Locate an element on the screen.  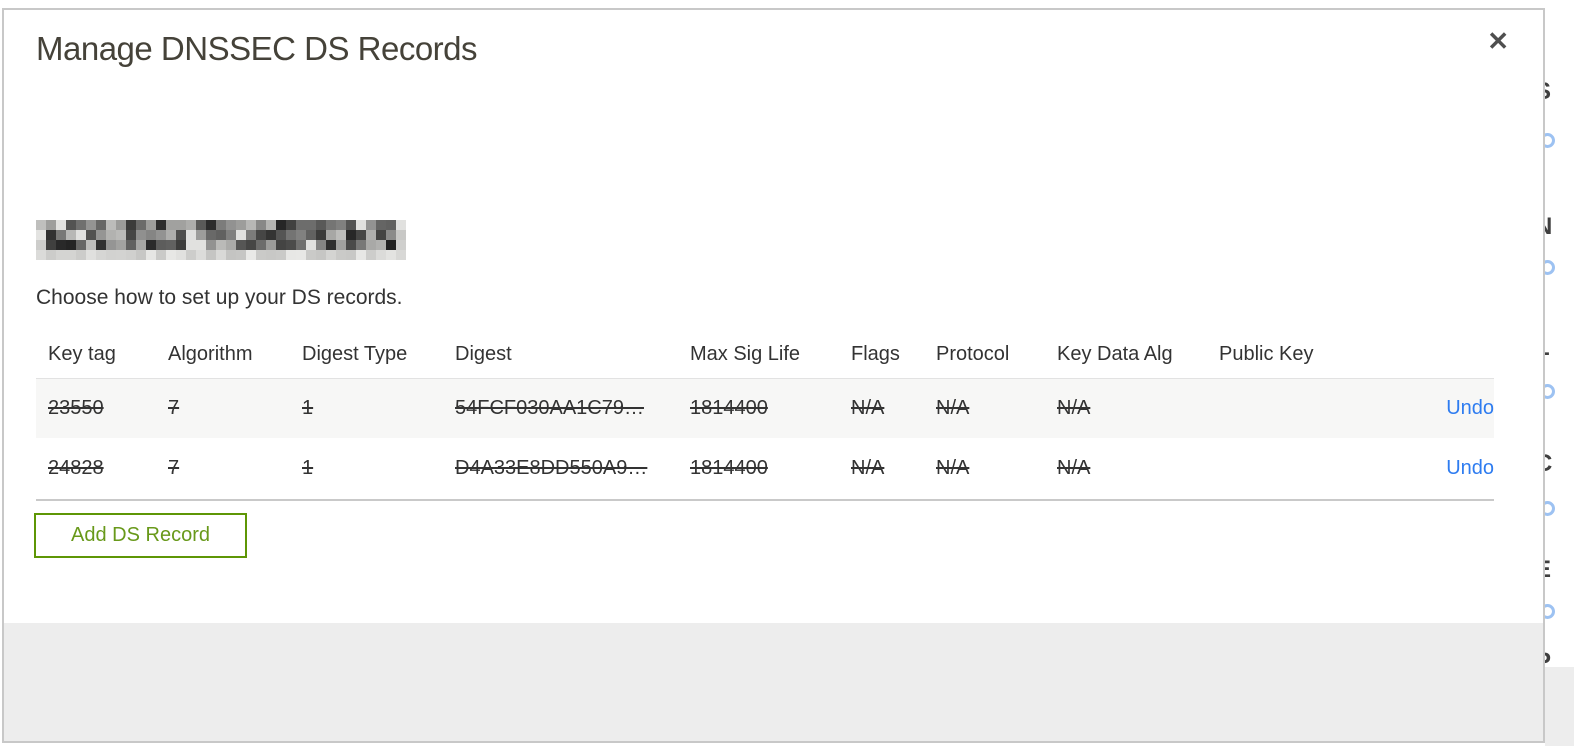
column-header: Key tag is located at coordinates (82, 353).